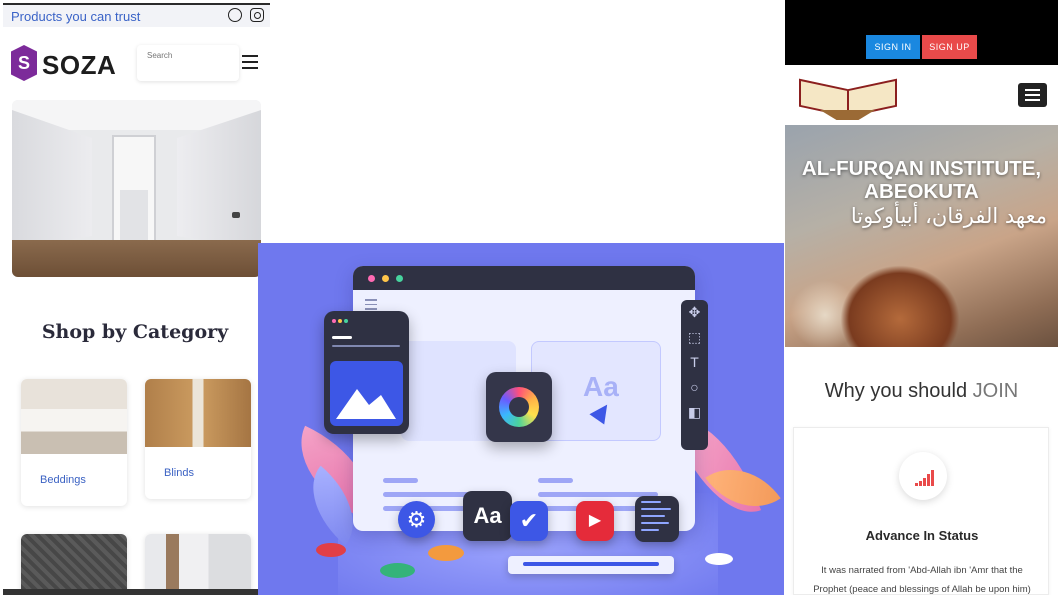 The height and width of the screenshot is (595, 1058). I want to click on top-auth-bar: SIGN IN SIGN UP, so click(921, 32).